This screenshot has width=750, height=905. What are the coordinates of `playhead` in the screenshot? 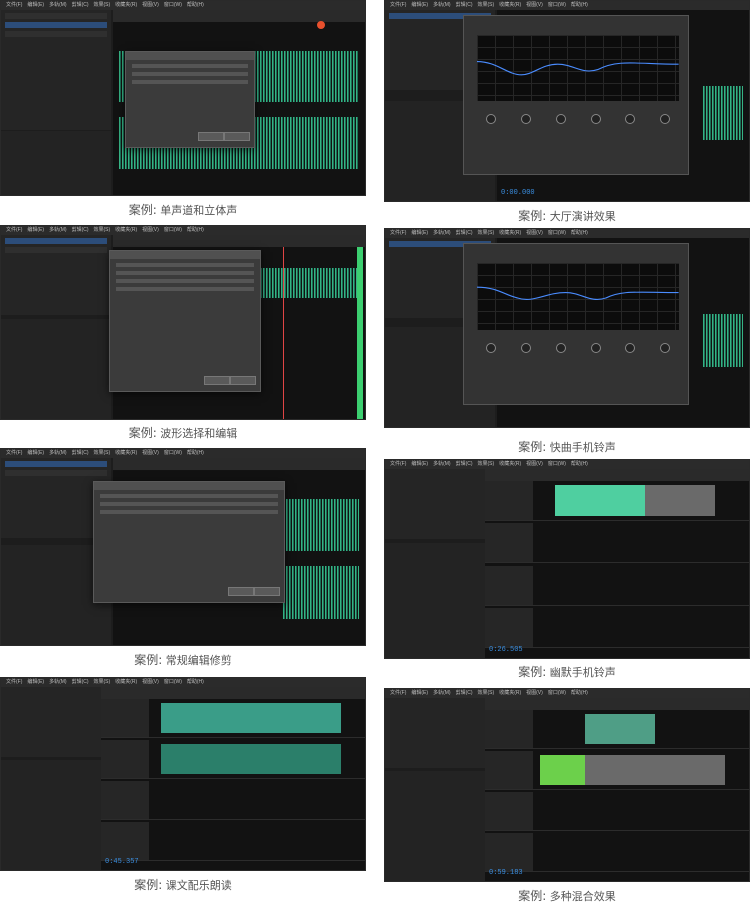 It's located at (283, 333).